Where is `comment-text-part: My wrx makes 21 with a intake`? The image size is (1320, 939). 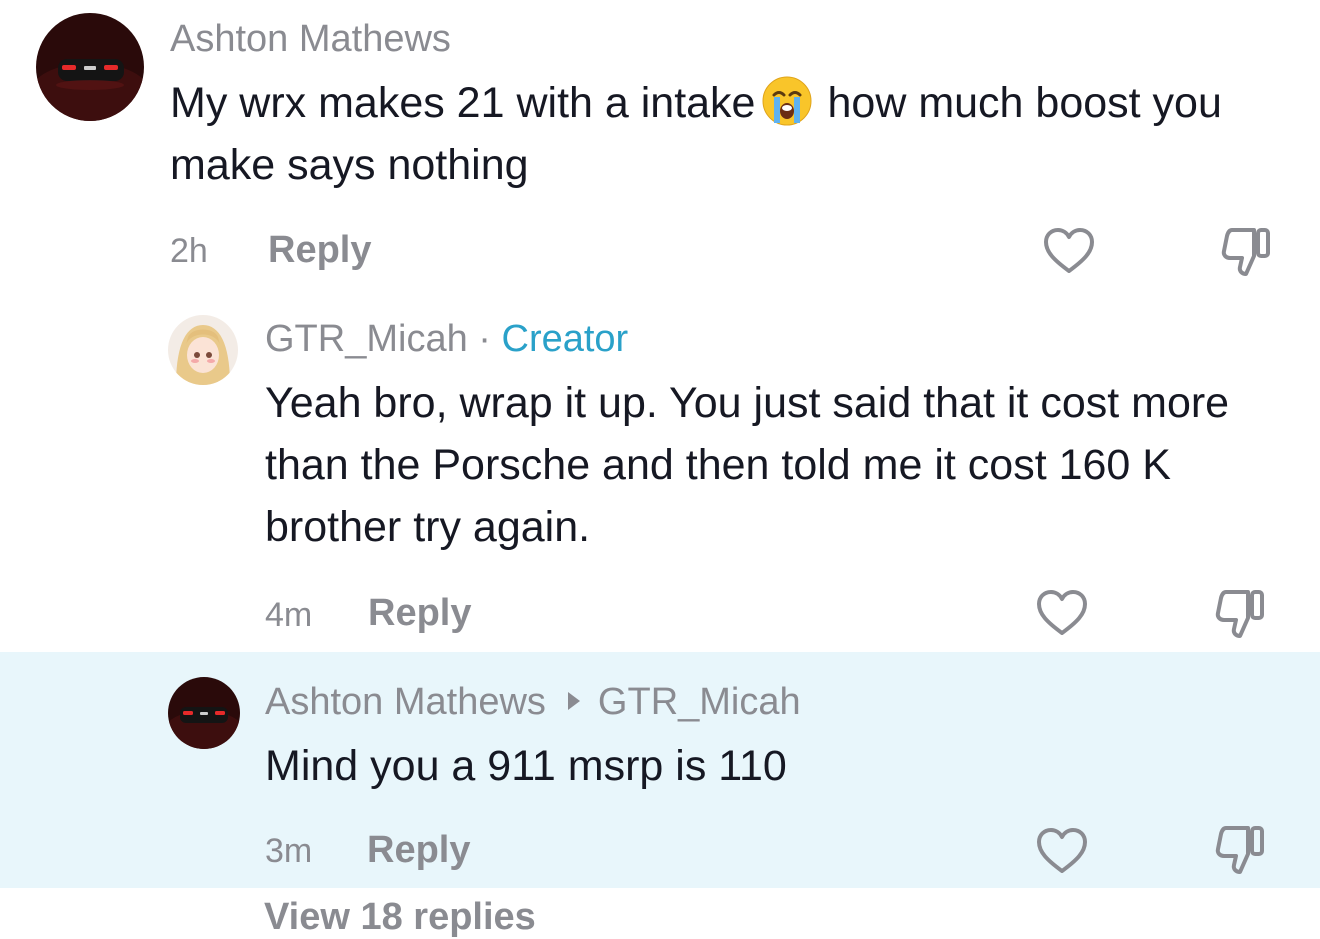
comment-text-part: My wrx makes 21 with a intake is located at coordinates (463, 103).